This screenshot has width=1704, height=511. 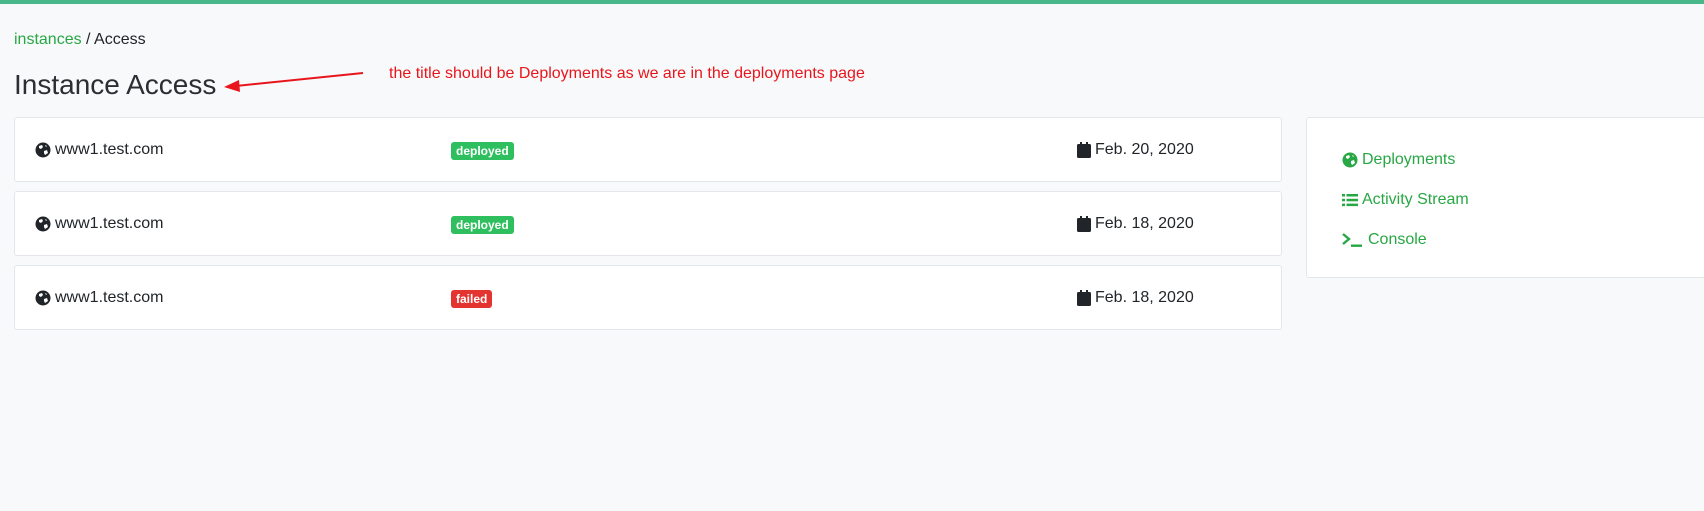 I want to click on deployment-date-text: Feb. 20, 2020, so click(x=1144, y=149).